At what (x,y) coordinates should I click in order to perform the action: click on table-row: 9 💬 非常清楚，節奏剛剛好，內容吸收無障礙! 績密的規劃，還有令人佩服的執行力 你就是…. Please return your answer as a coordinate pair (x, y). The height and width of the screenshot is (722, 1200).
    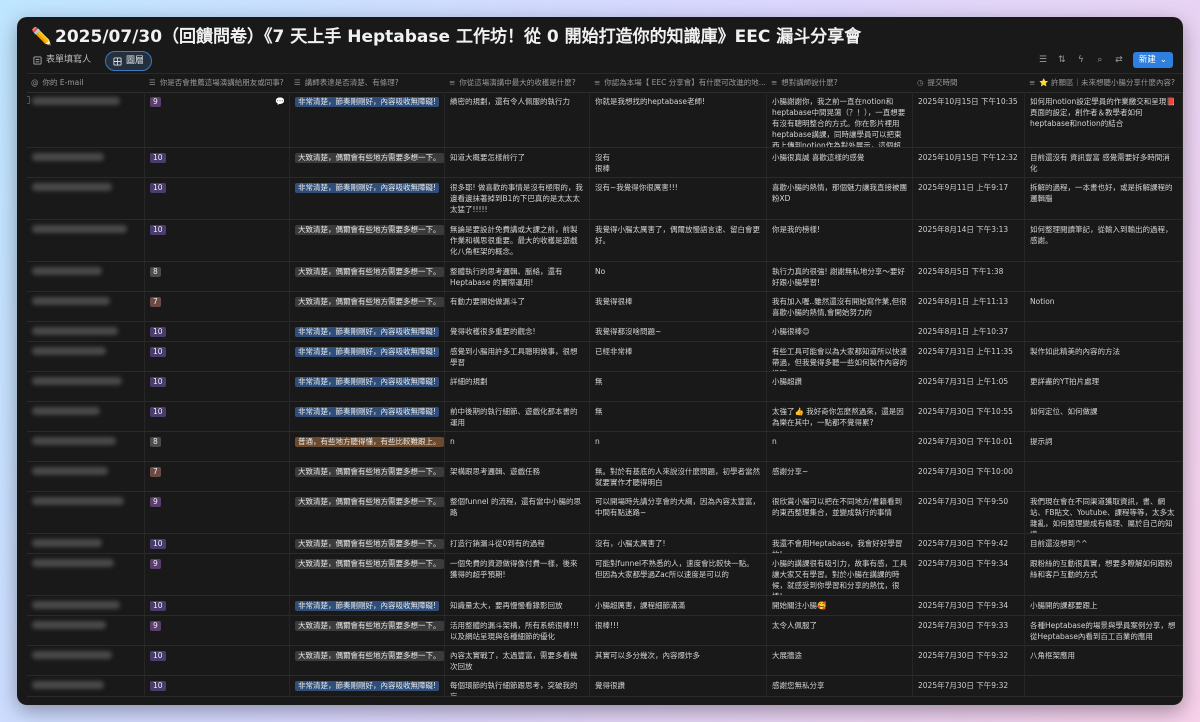
    Looking at the image, I should click on (605, 120).